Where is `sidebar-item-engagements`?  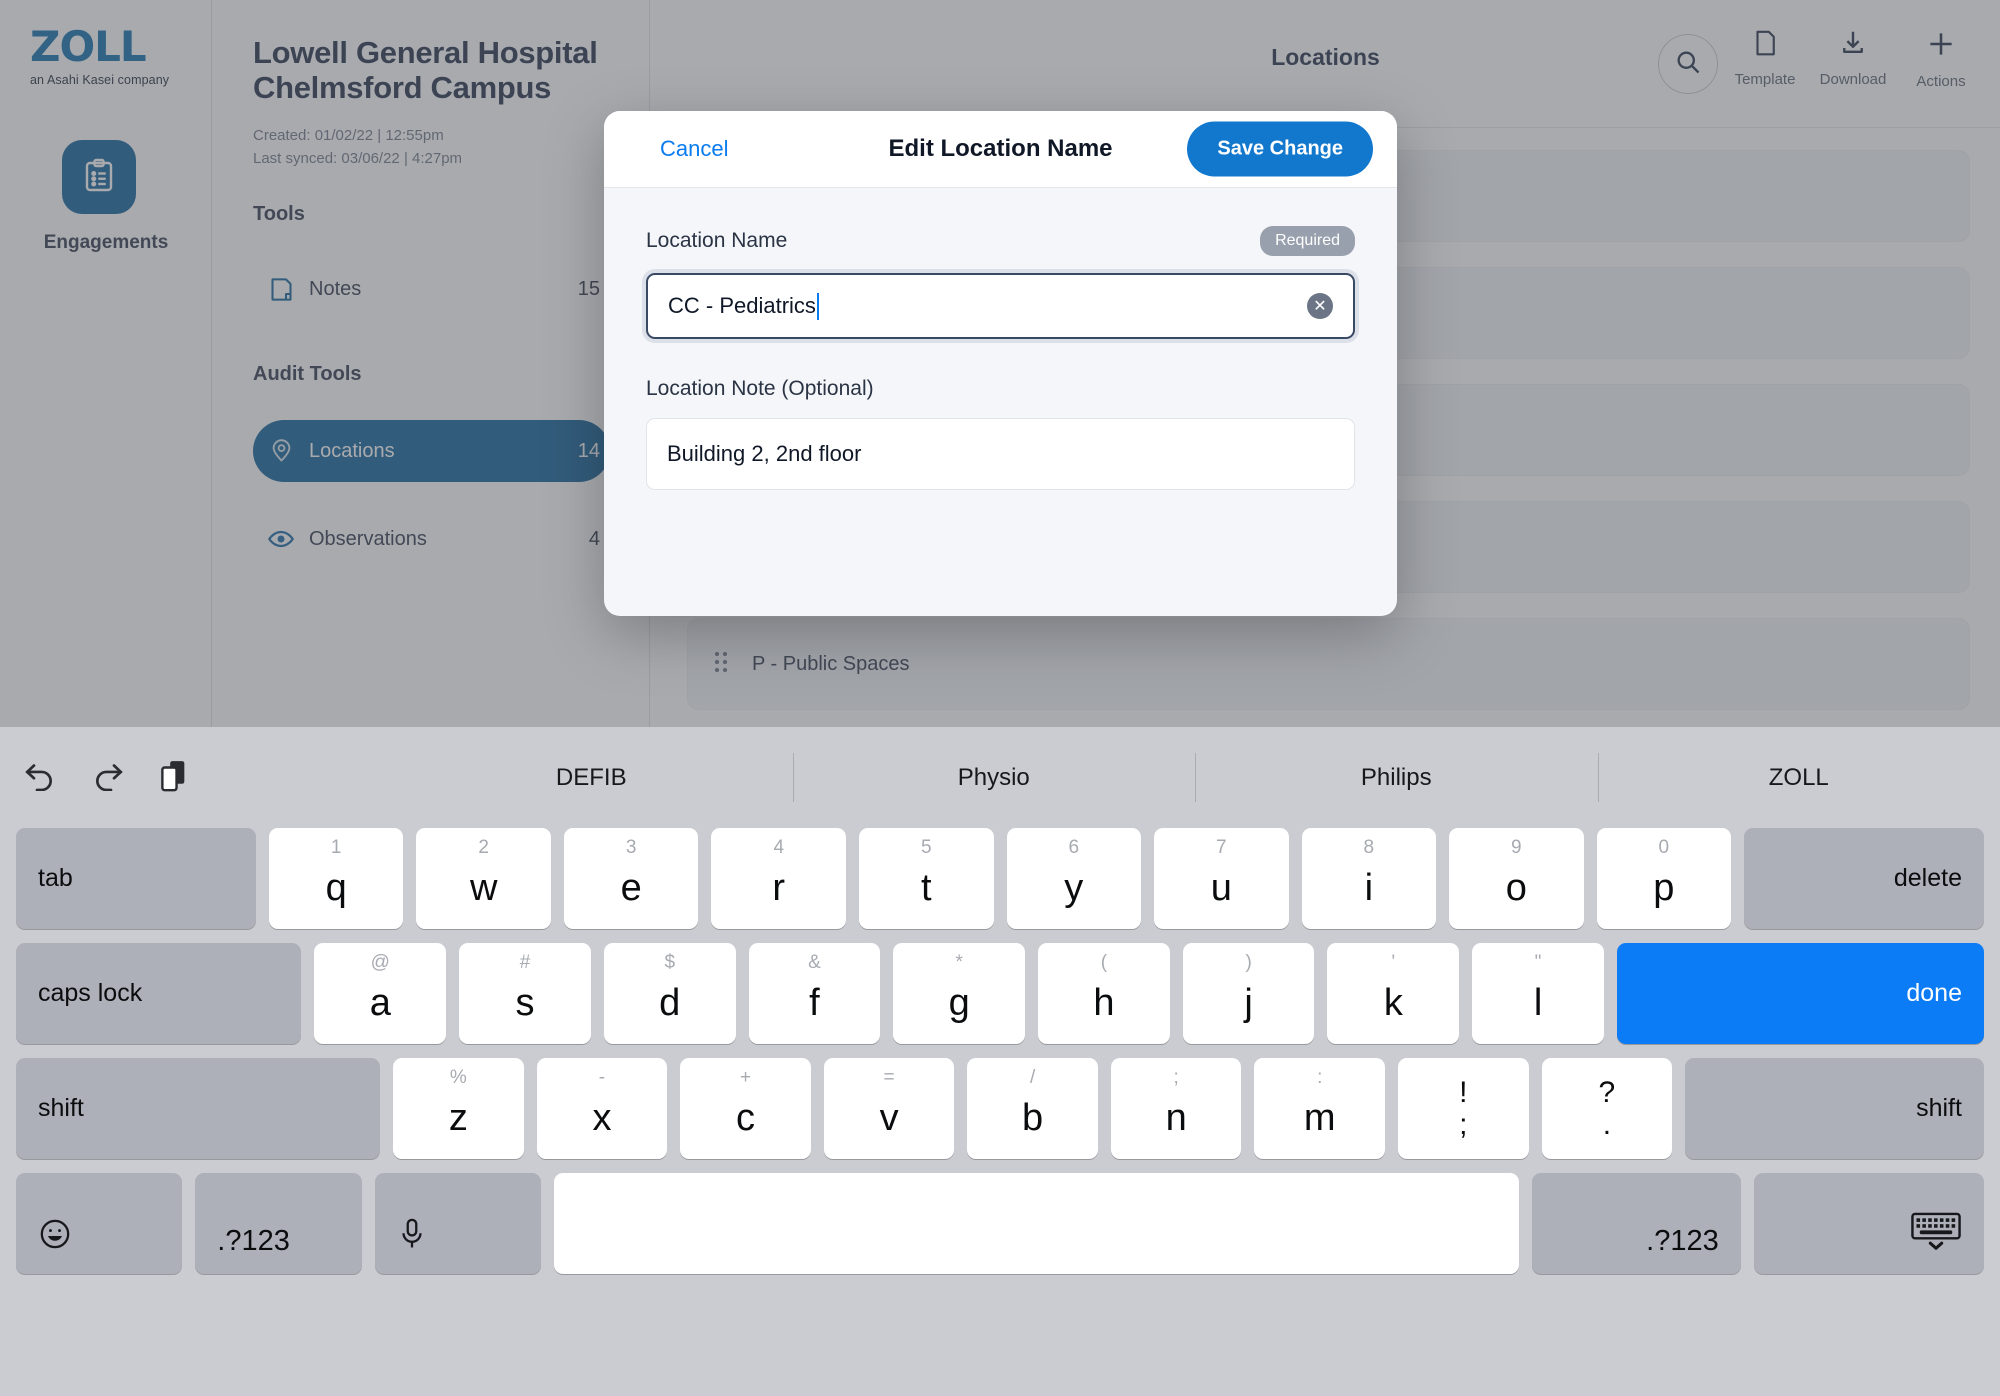 sidebar-item-engagements is located at coordinates (99, 177).